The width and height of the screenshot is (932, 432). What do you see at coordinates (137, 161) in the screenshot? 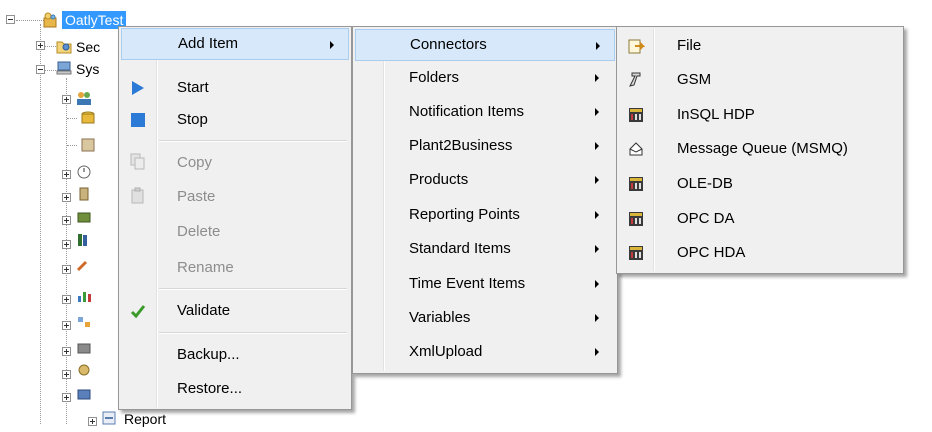
I see `copy-icon` at bounding box center [137, 161].